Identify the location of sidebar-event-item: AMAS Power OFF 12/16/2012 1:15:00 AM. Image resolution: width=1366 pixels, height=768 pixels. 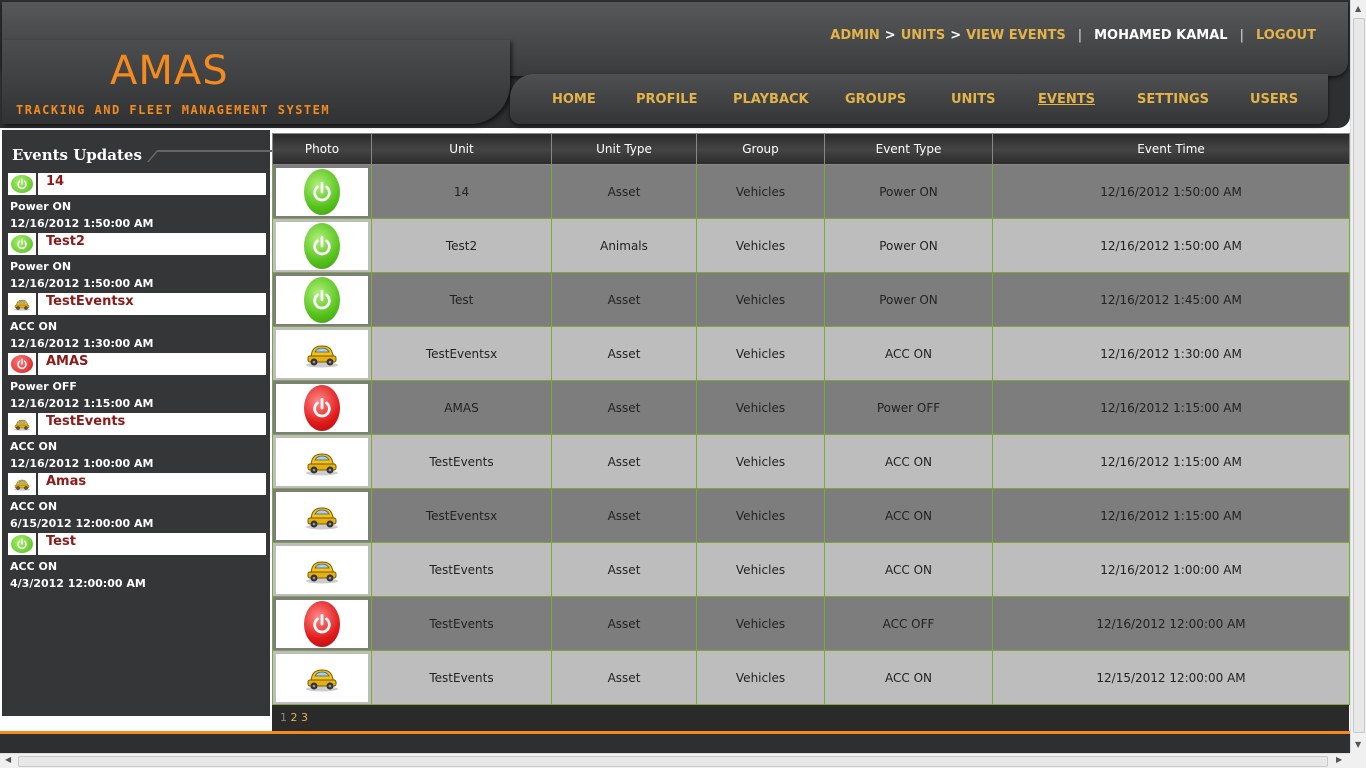
(137, 383).